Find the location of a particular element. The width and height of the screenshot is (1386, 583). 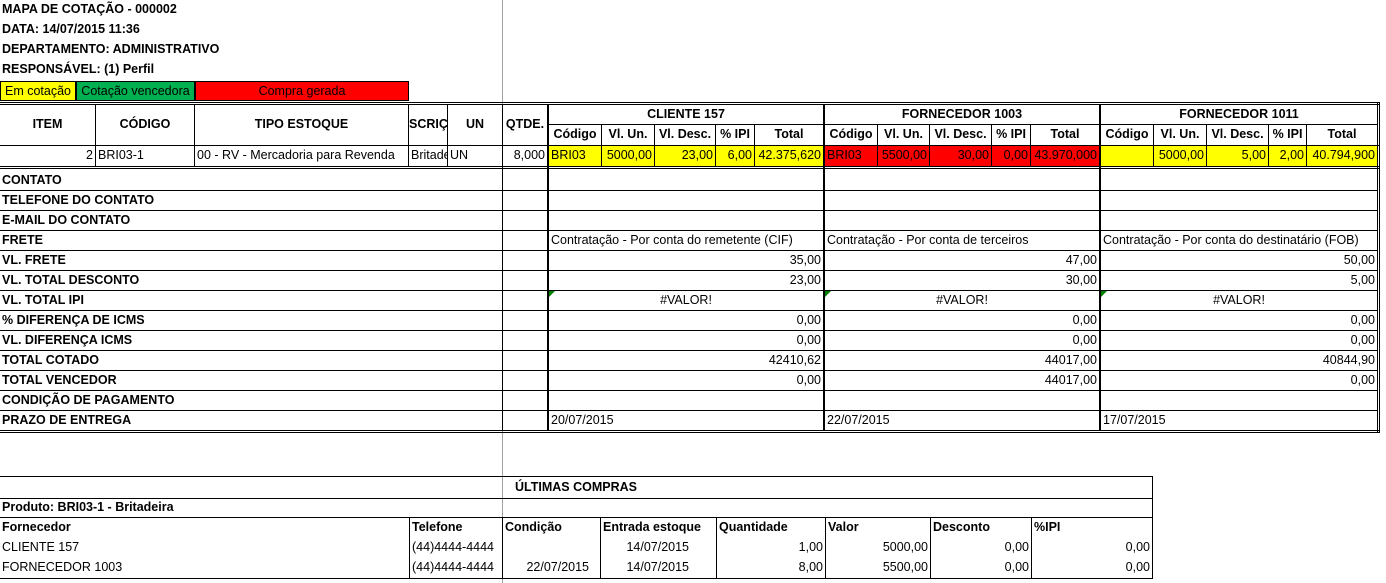

total-cotado-value: 44017,00 is located at coordinates (962, 360).